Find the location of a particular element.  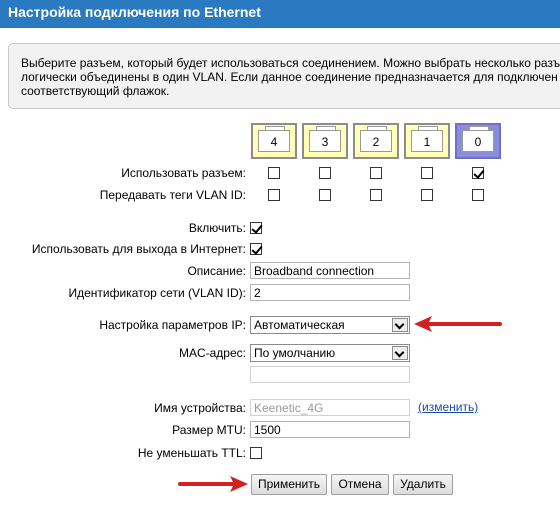

internet-checkbox is located at coordinates (256, 249).